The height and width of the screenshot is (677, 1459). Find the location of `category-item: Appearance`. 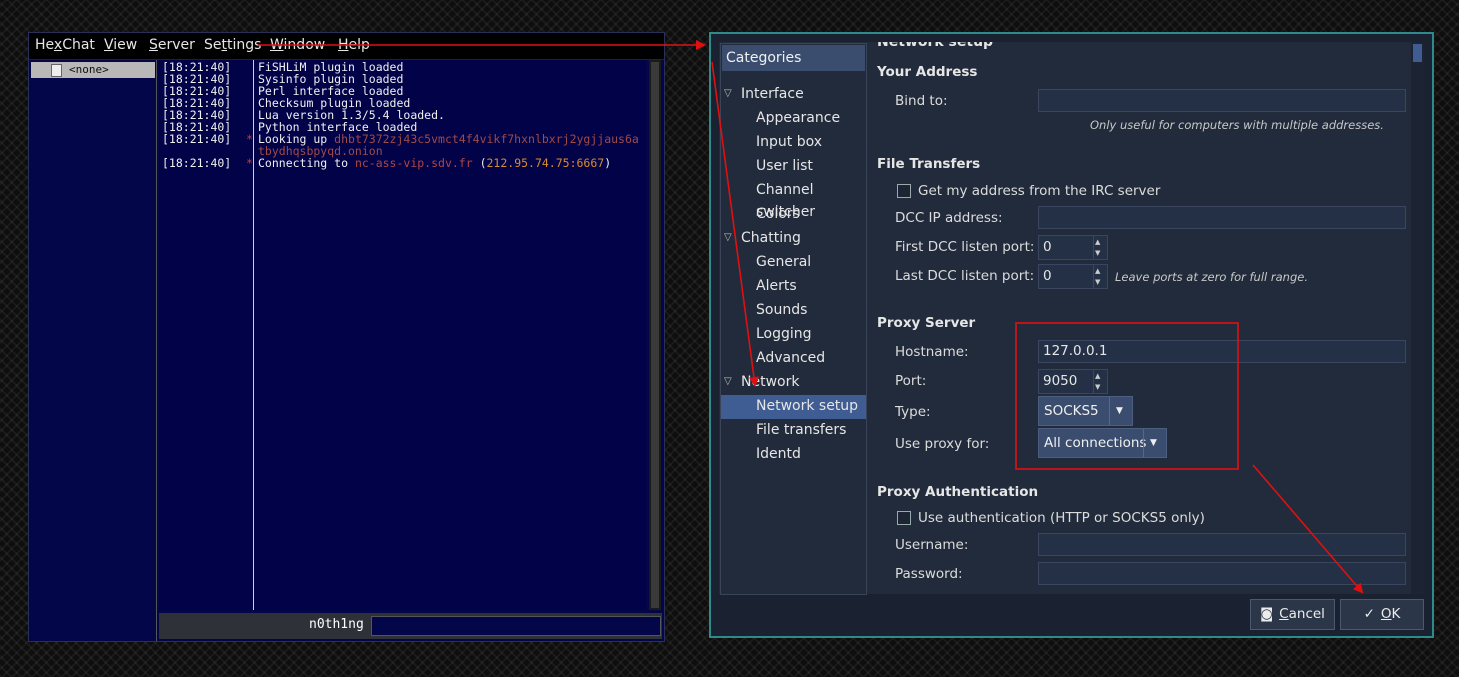

category-item: Appearance is located at coordinates (793, 119).